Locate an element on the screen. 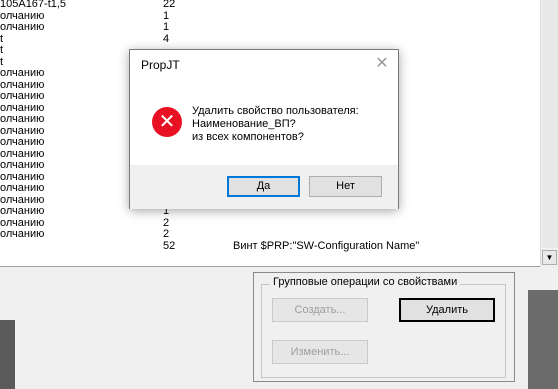 The image size is (558, 389). yes-button: Да is located at coordinates (263, 186).